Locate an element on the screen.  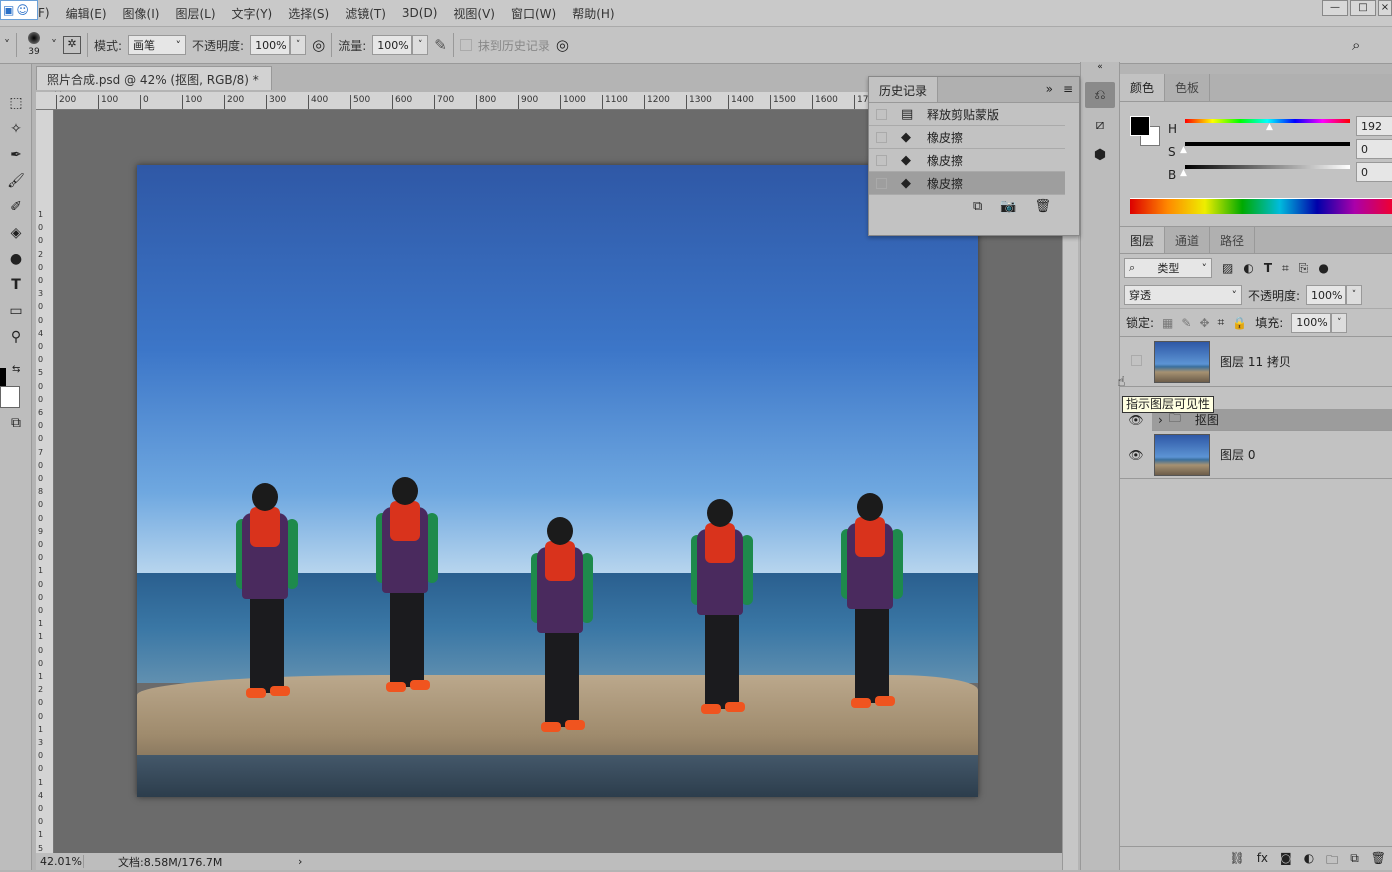
3d-panel-icon: ⬢ is located at coordinates (1100, 155).